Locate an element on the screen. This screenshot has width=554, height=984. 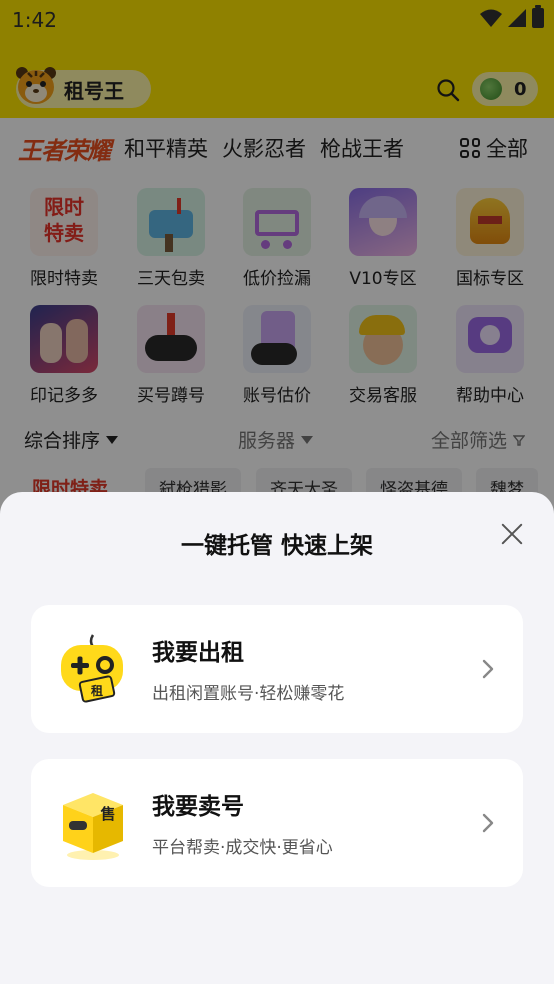
rent-badge-text: 租 is located at coordinates (97, 691).